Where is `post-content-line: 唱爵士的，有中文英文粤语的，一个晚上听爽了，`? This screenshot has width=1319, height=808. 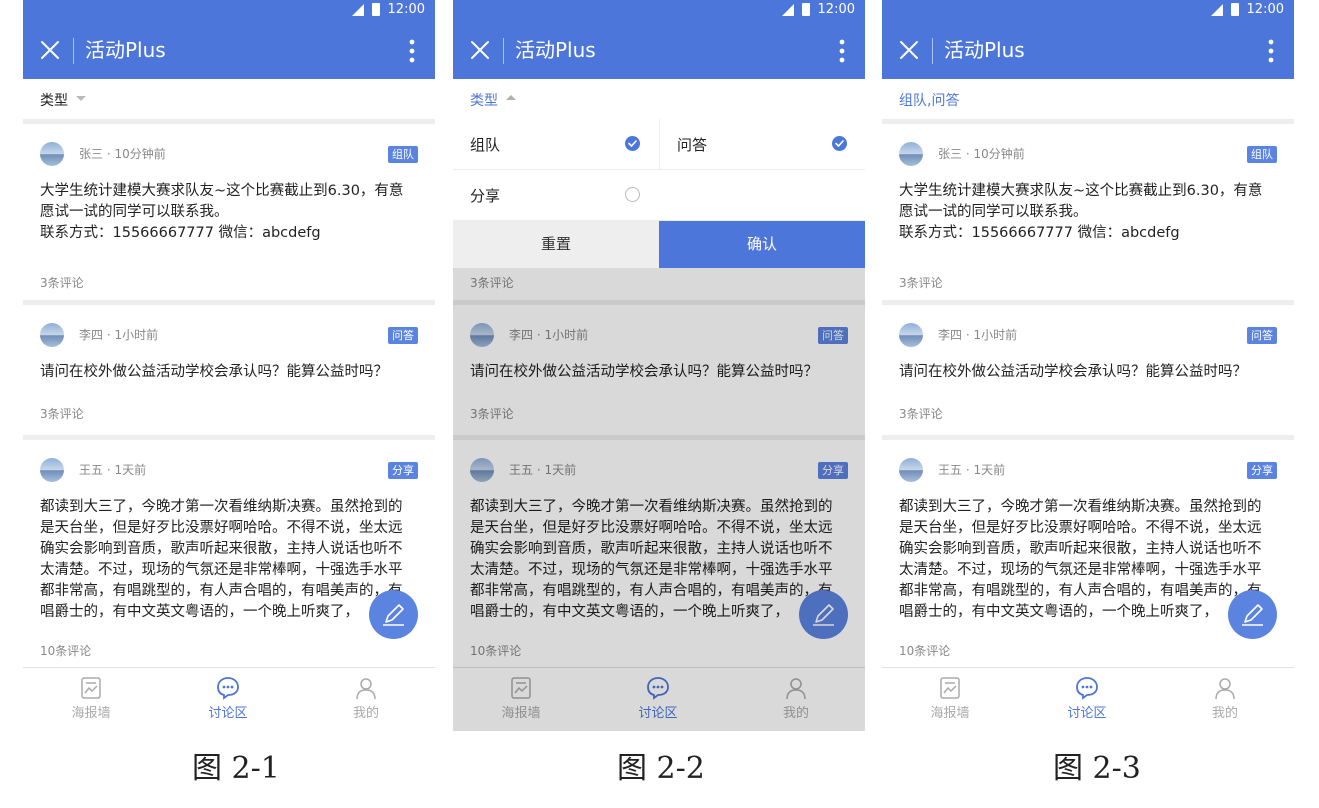 post-content-line: 唱爵士的，有中文英文粤语的，一个晚上听爽了， is located at coordinates (199, 612).